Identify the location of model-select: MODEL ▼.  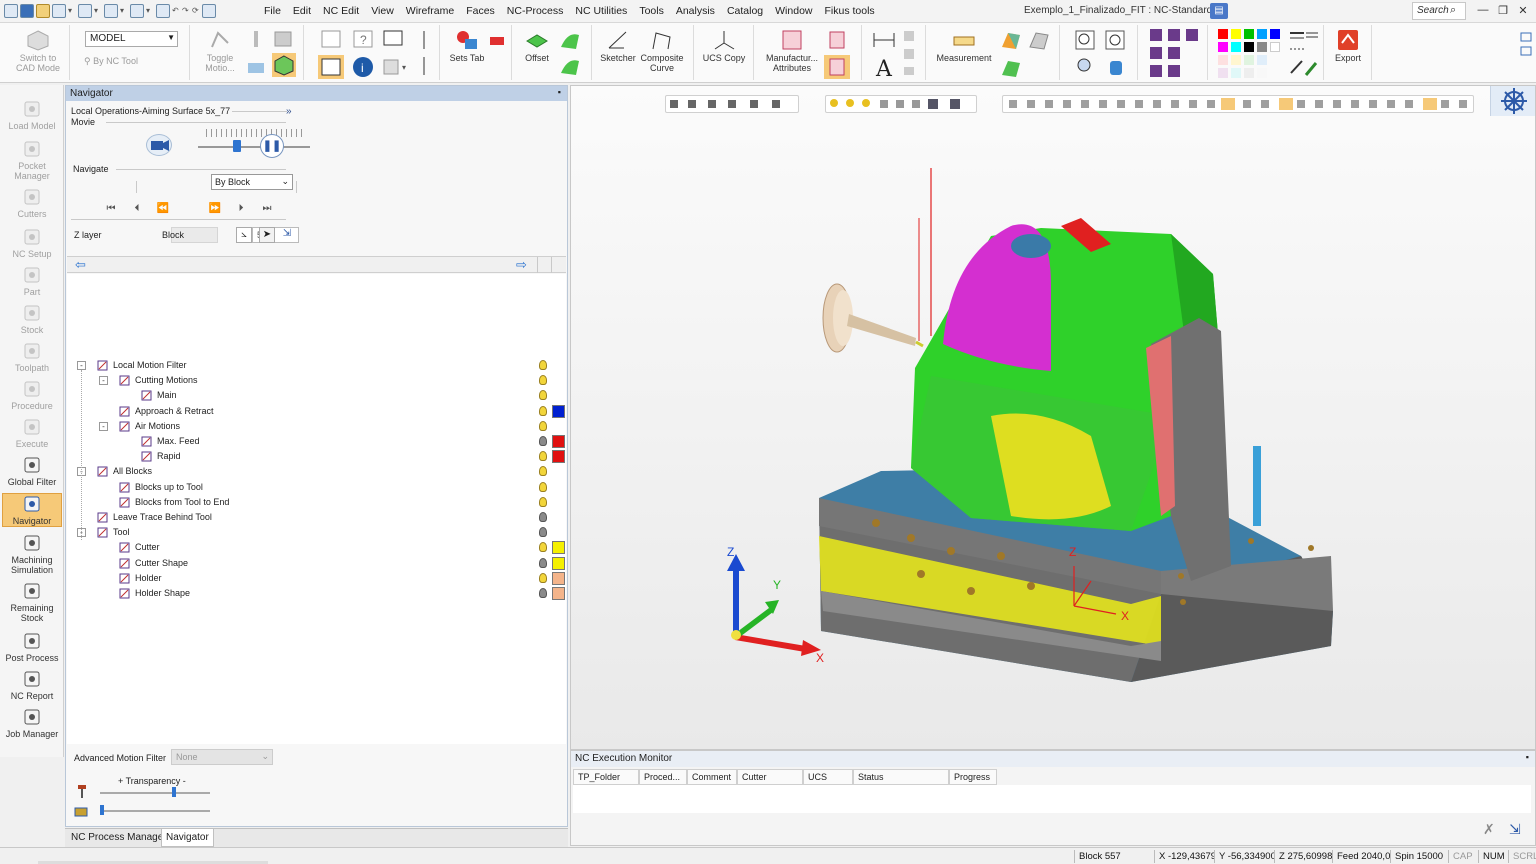
(131, 39).